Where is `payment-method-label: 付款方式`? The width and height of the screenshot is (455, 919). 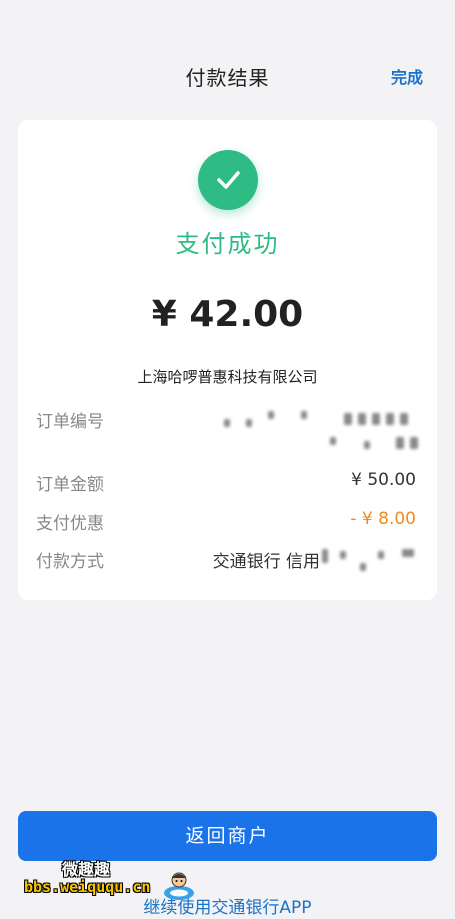
payment-method-label: 付款方式 is located at coordinates (70, 562).